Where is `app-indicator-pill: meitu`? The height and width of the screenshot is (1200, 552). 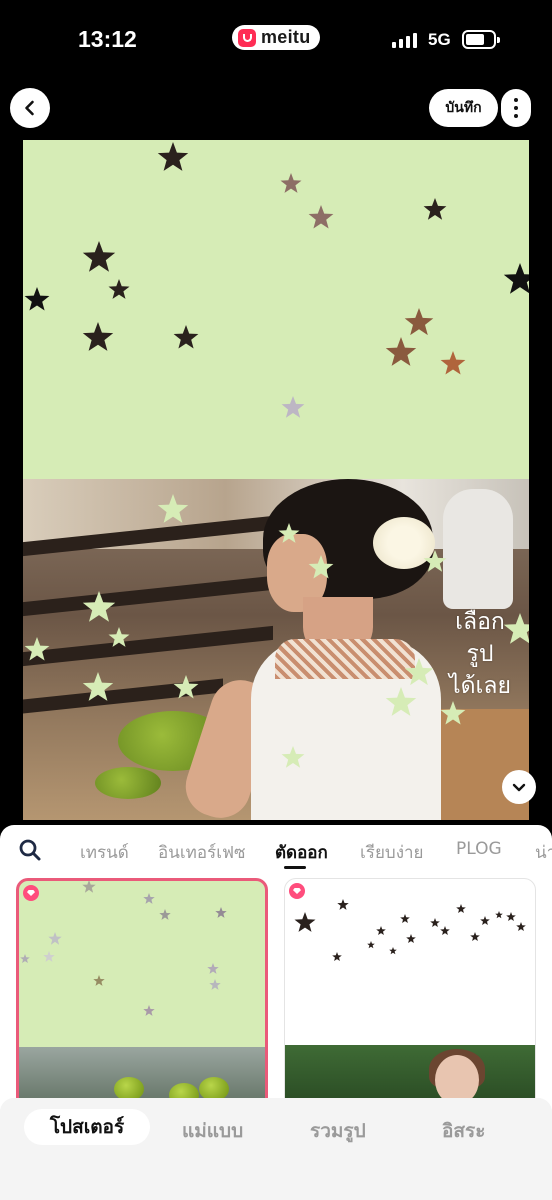
app-indicator-pill: meitu is located at coordinates (276, 37).